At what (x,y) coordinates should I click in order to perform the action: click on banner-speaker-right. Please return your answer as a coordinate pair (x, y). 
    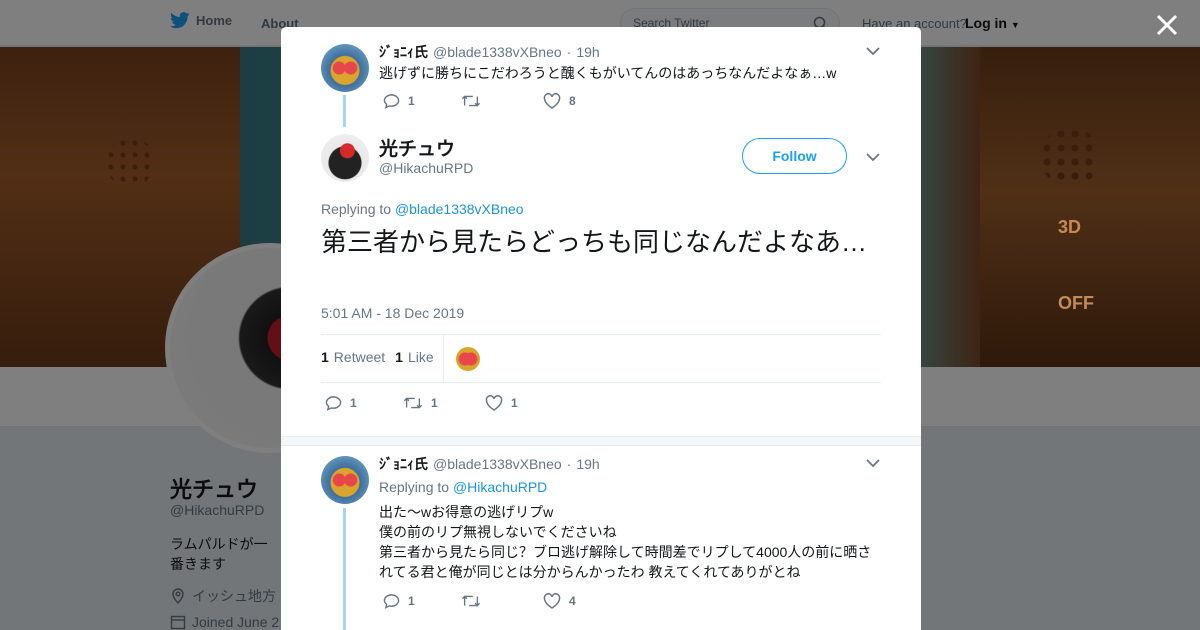
    Looking at the image, I should click on (1070, 157).